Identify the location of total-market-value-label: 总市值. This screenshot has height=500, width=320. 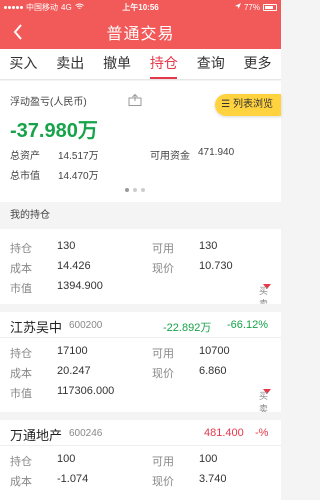
(25, 176).